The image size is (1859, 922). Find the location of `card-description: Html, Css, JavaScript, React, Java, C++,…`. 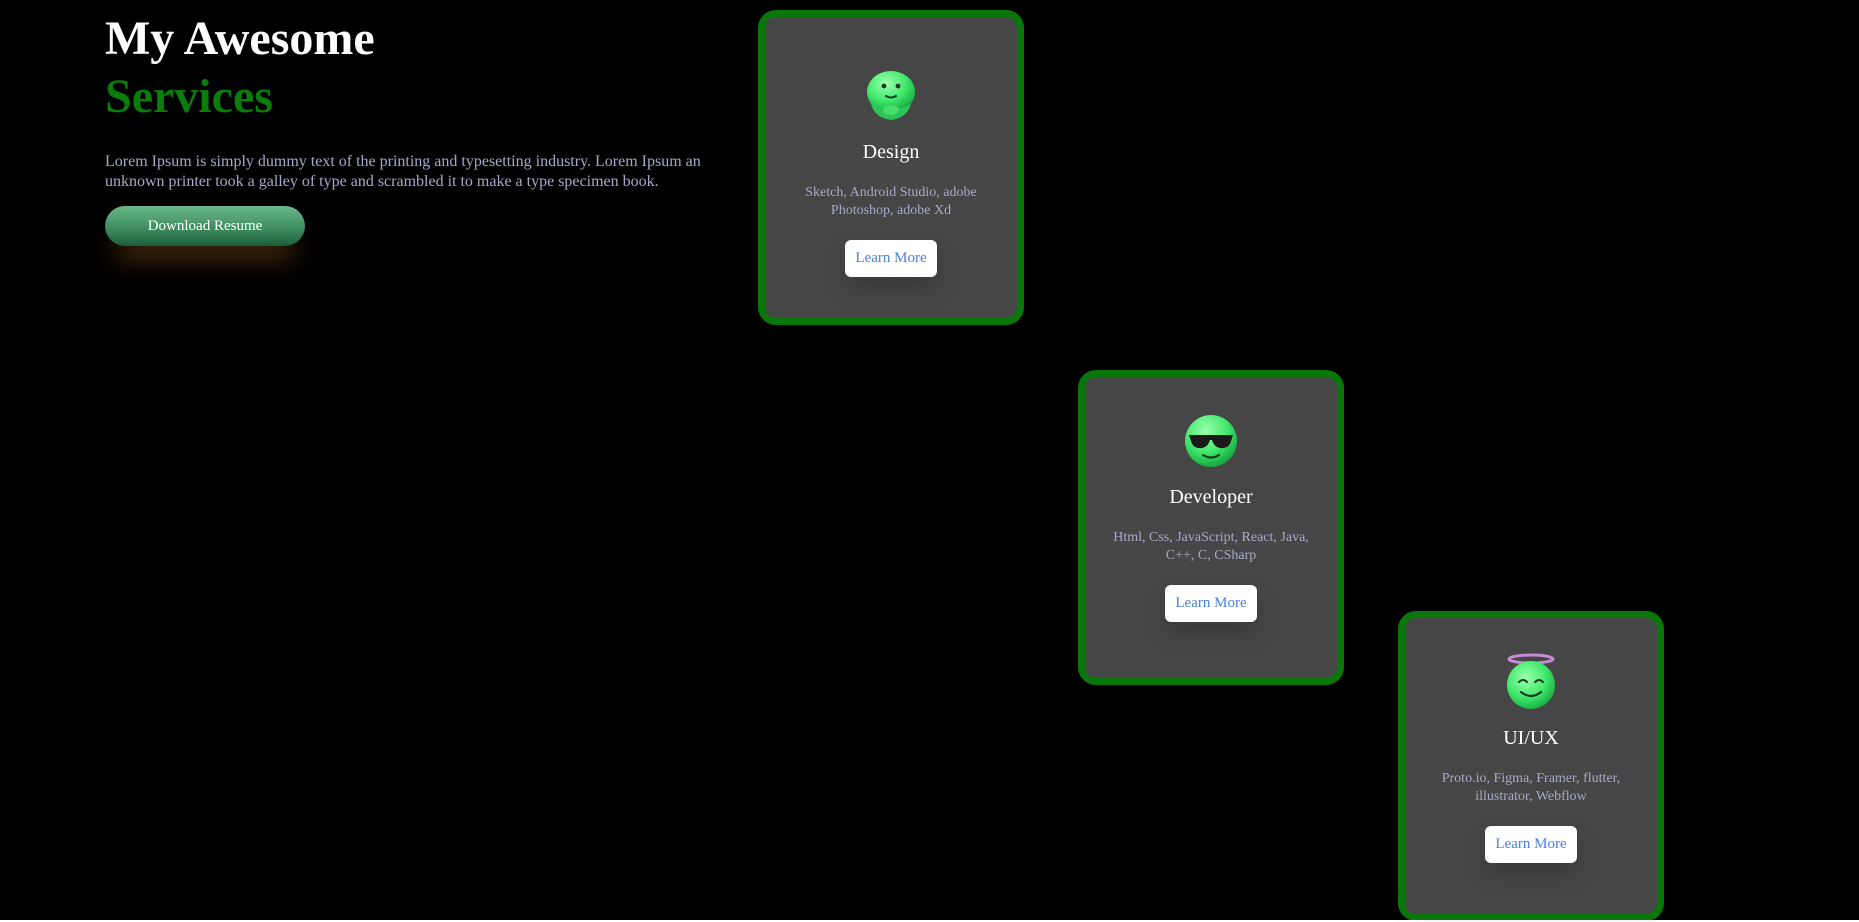

card-description: Html, Css, JavaScript, React, Java, C++,… is located at coordinates (1211, 546).